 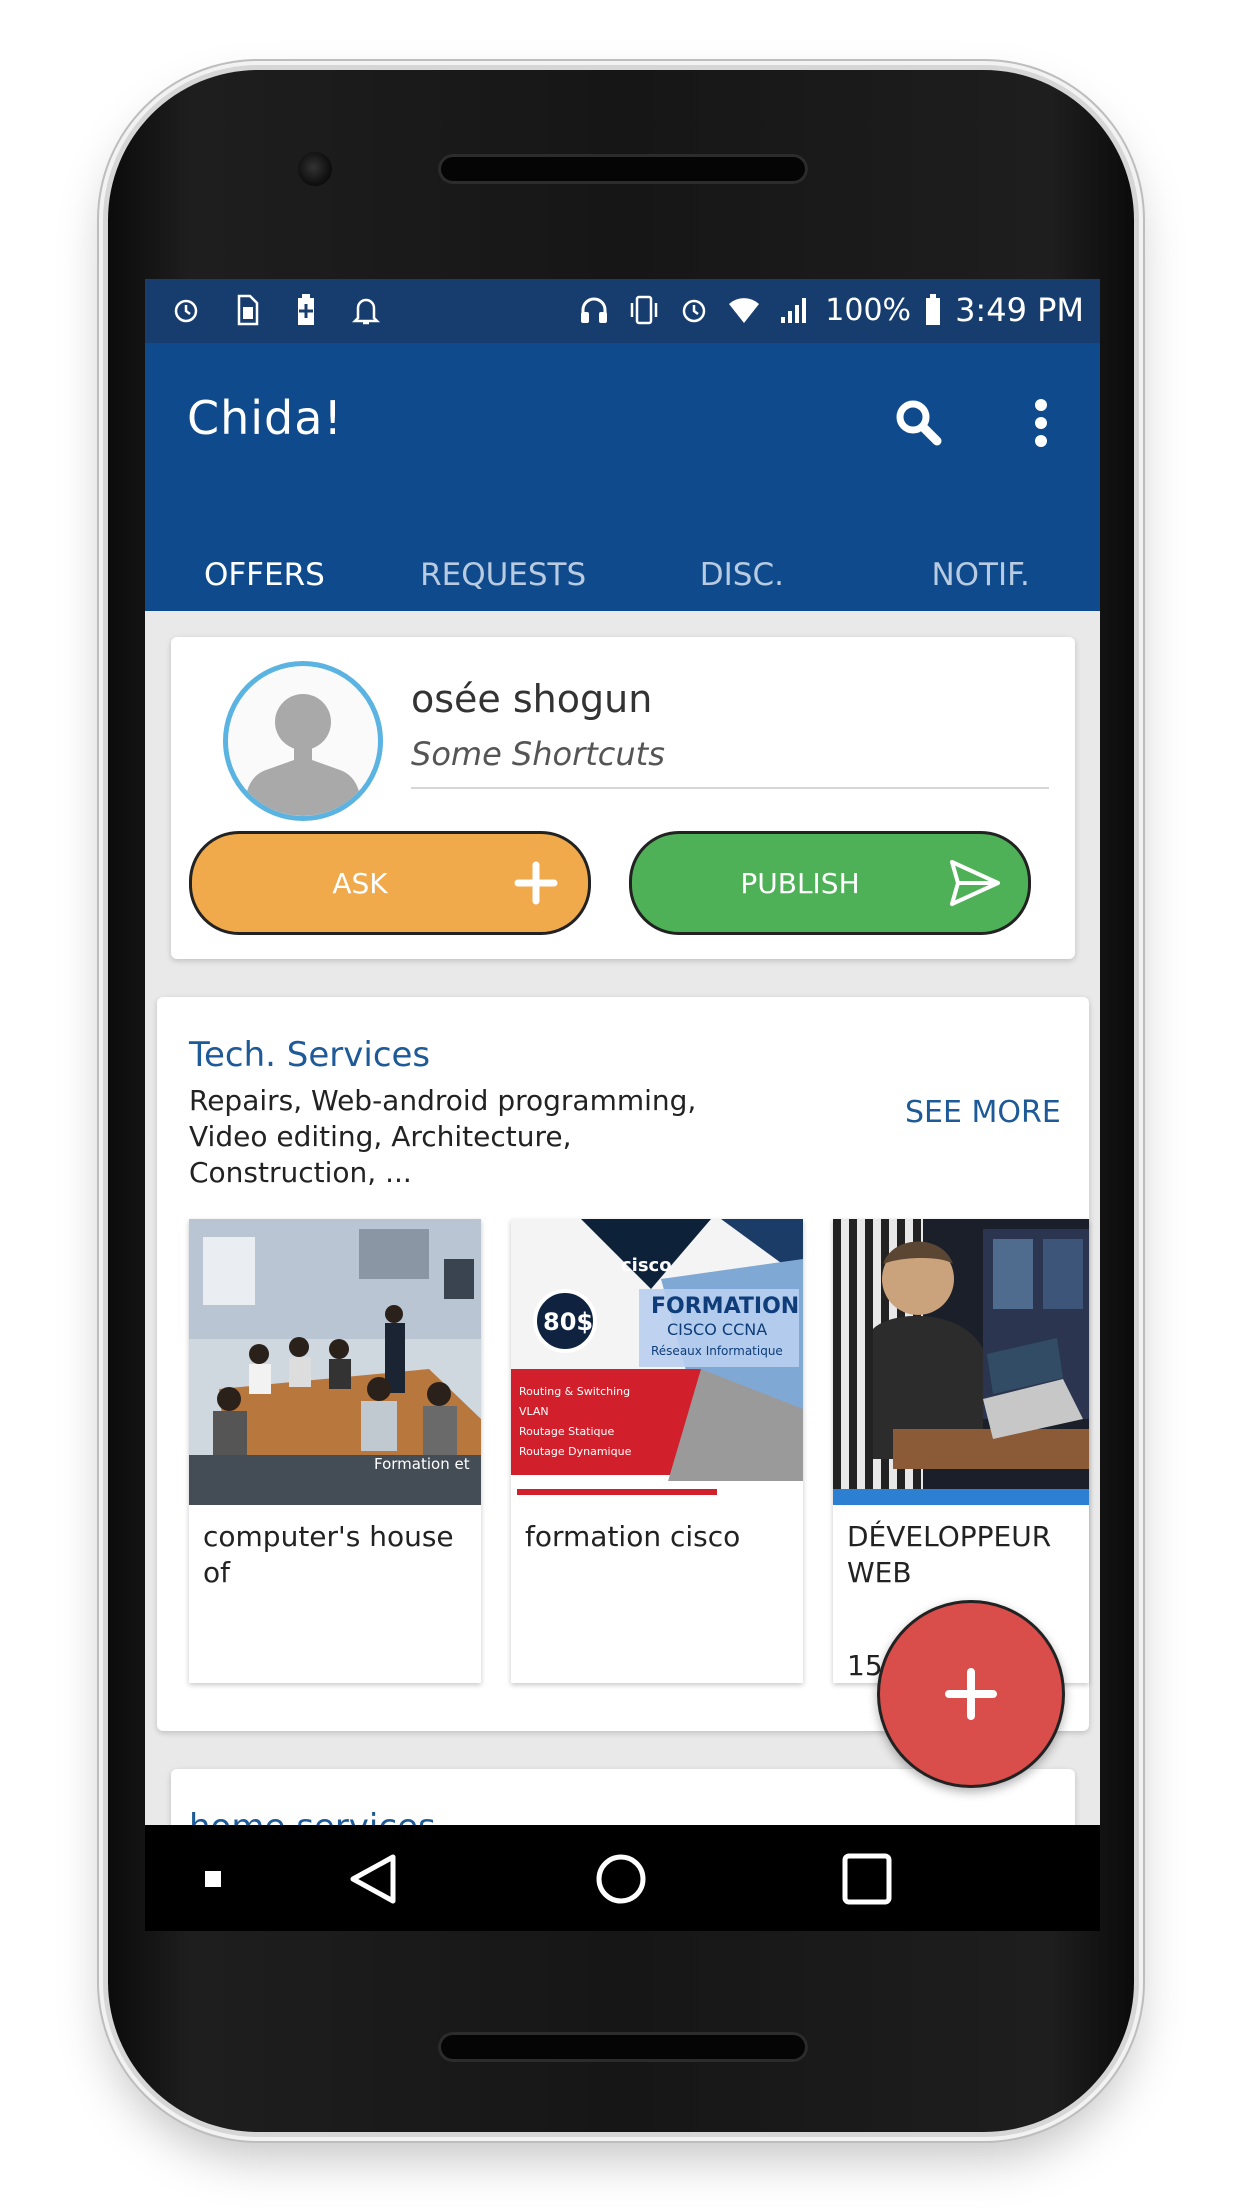 I want to click on add-fab-button, so click(x=971, y=1694).